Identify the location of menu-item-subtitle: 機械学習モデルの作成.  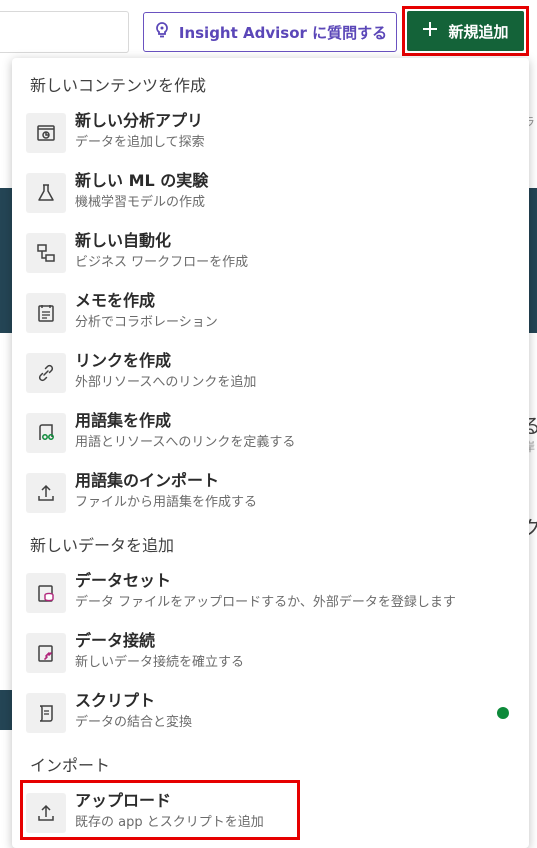
(140, 202).